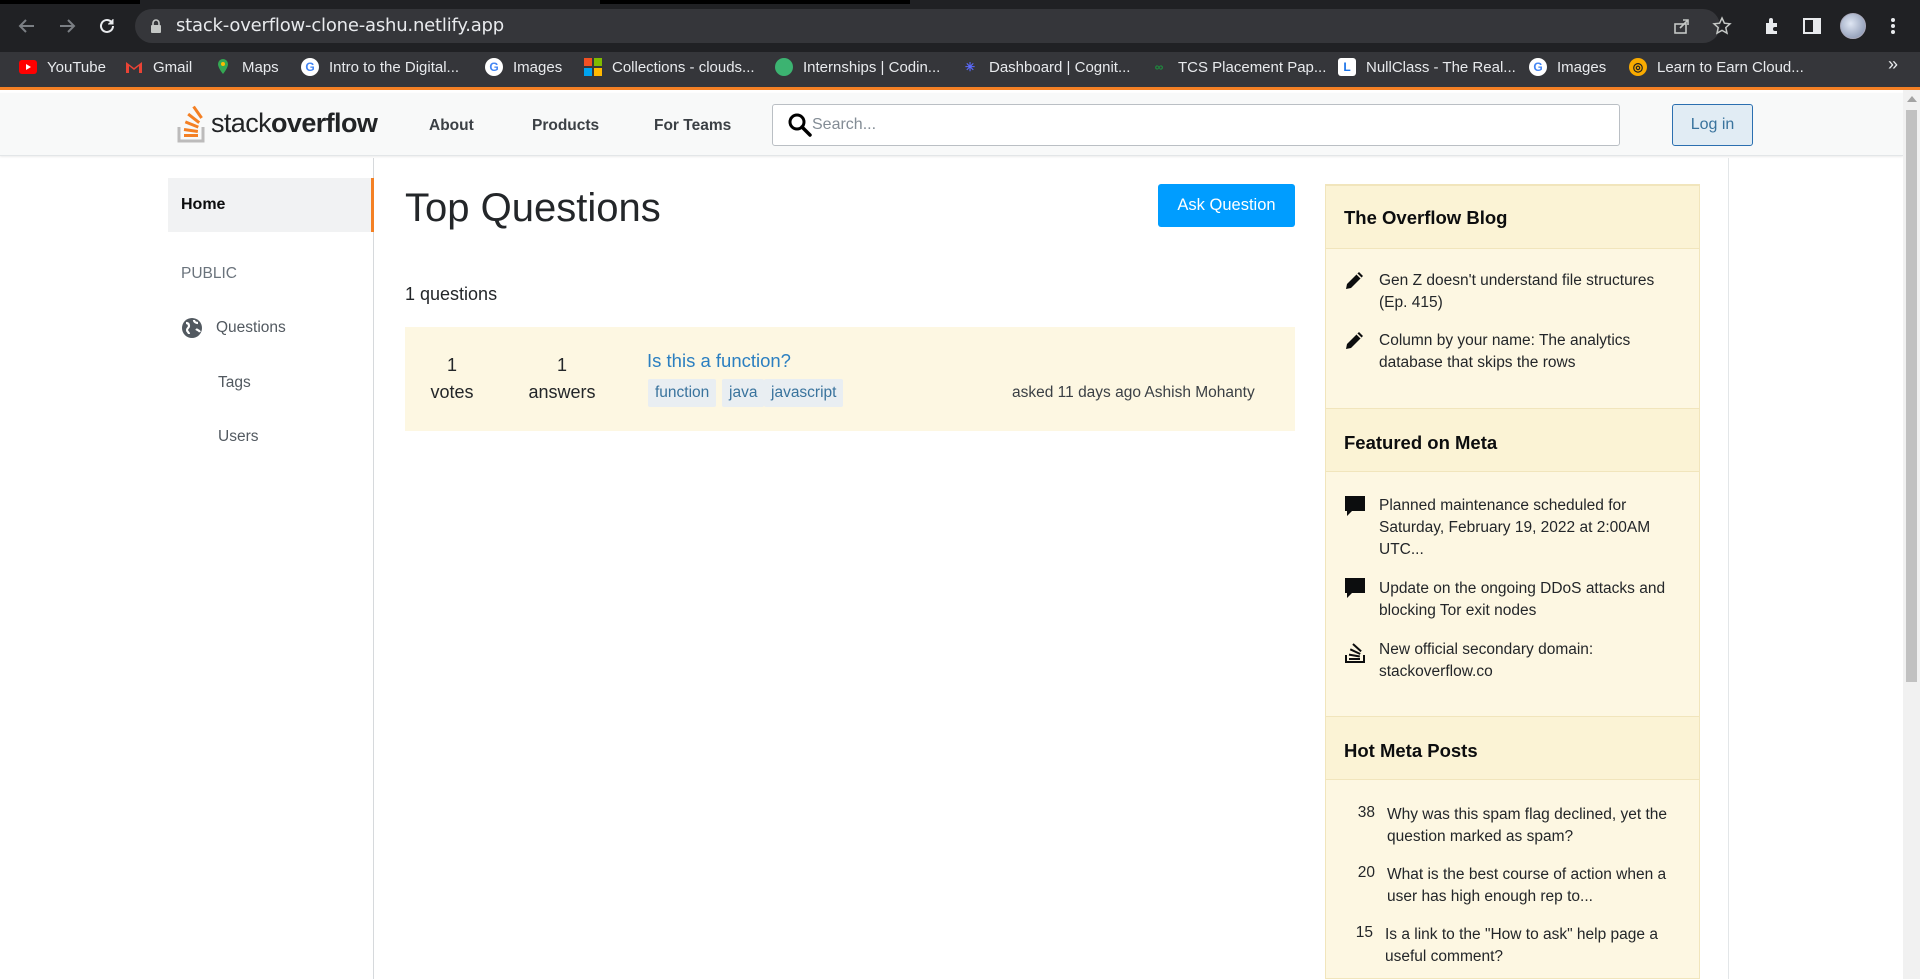 This screenshot has width=1920, height=979. What do you see at coordinates (1728, 568) in the screenshot?
I see `content-divider` at bounding box center [1728, 568].